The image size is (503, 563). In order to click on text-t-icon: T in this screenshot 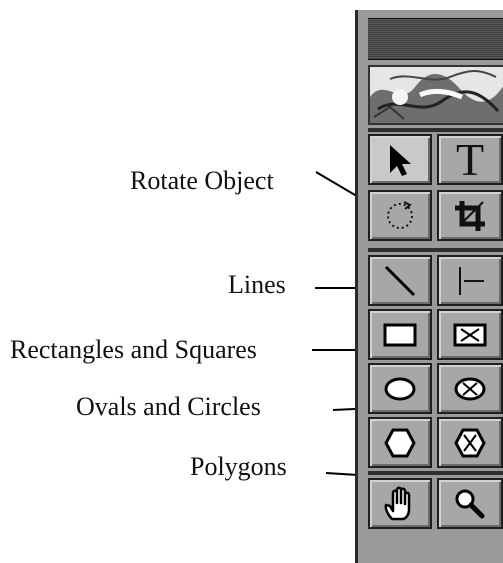, I will do `click(470, 159)`.